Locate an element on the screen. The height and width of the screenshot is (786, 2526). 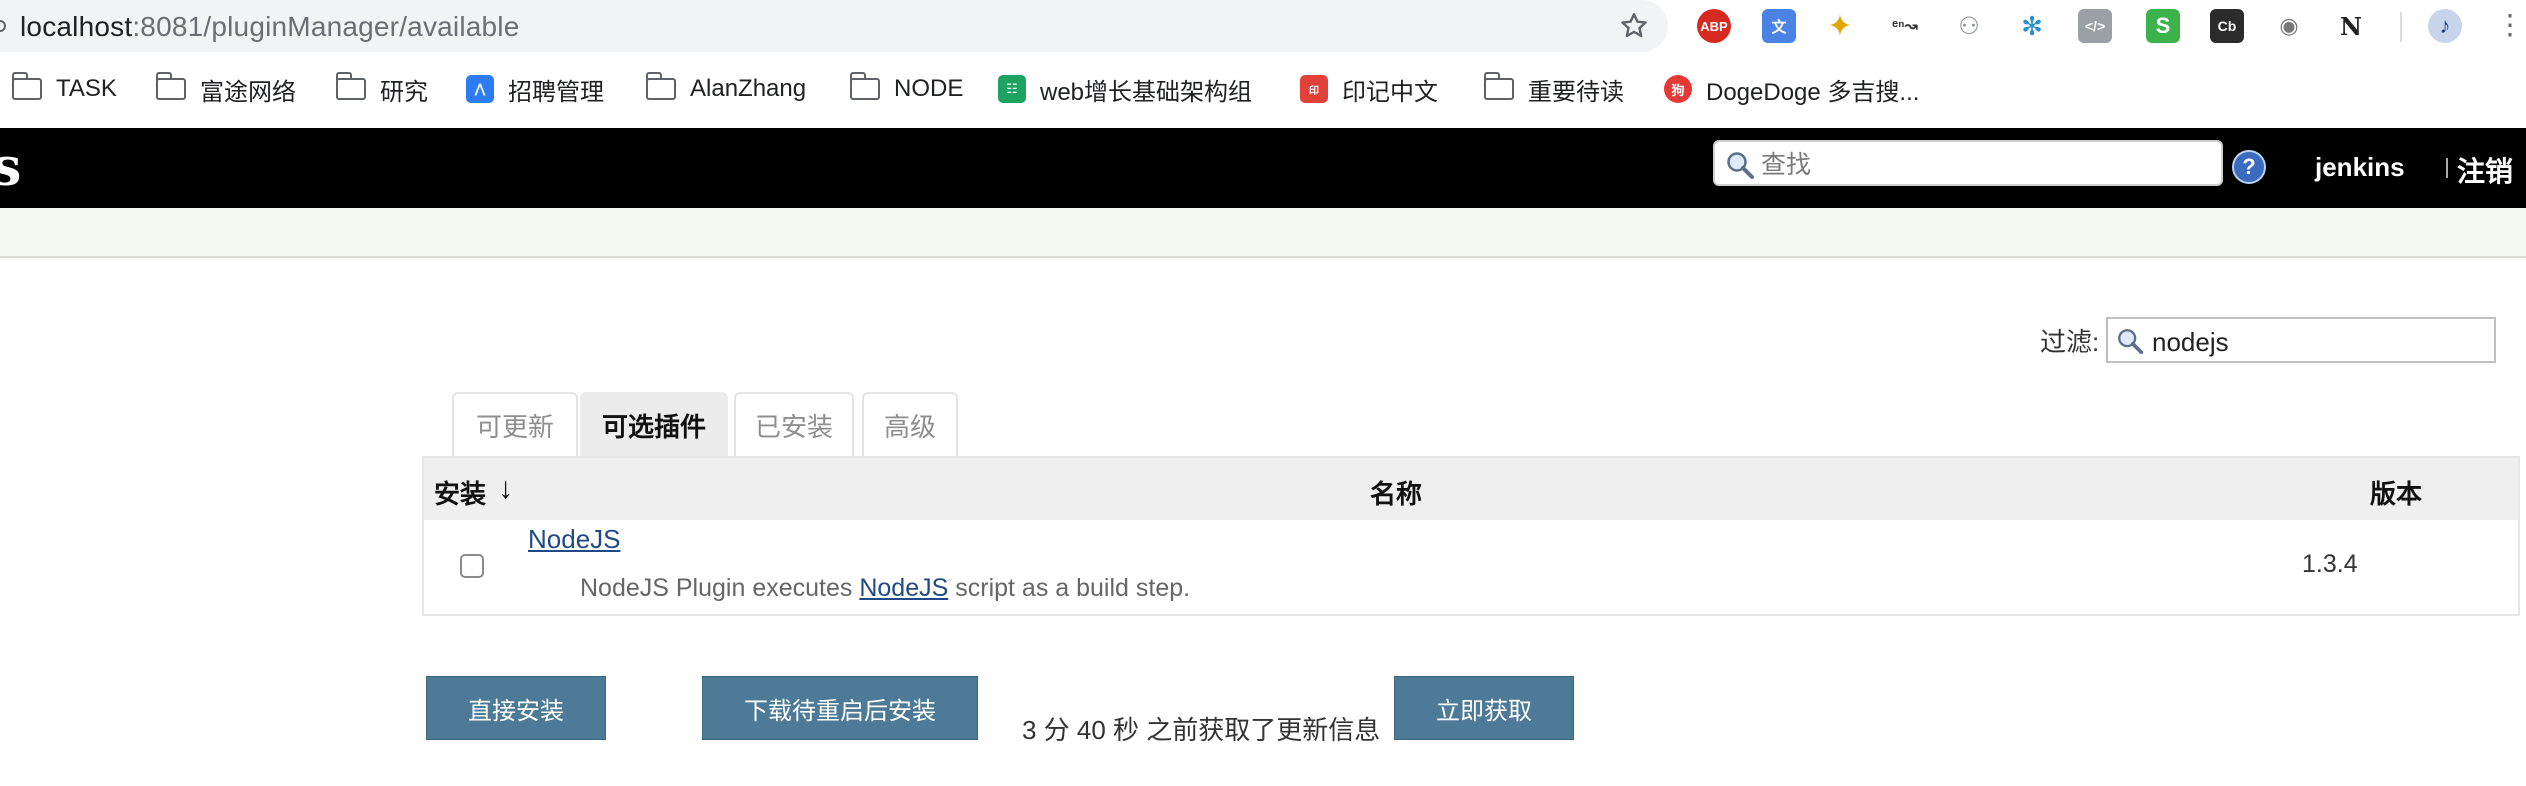
search-icon is located at coordinates (1740, 165).